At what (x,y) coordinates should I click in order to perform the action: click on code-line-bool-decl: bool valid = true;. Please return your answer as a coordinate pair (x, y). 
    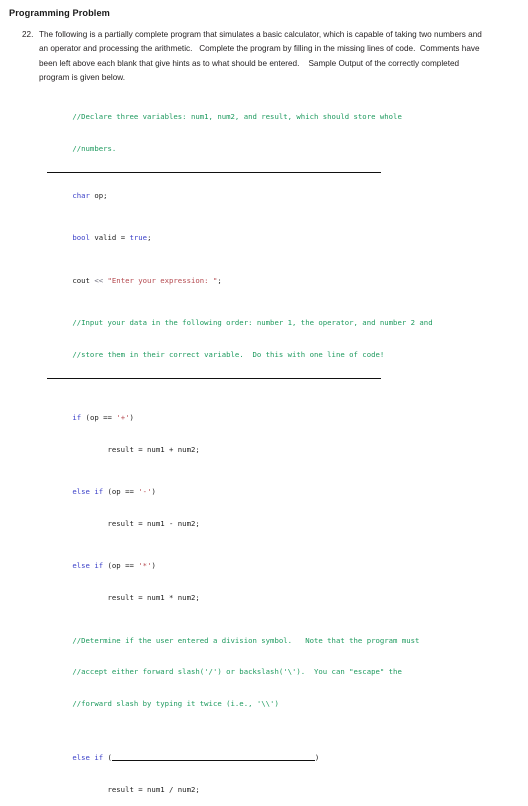
    Looking at the image, I should click on (283, 239).